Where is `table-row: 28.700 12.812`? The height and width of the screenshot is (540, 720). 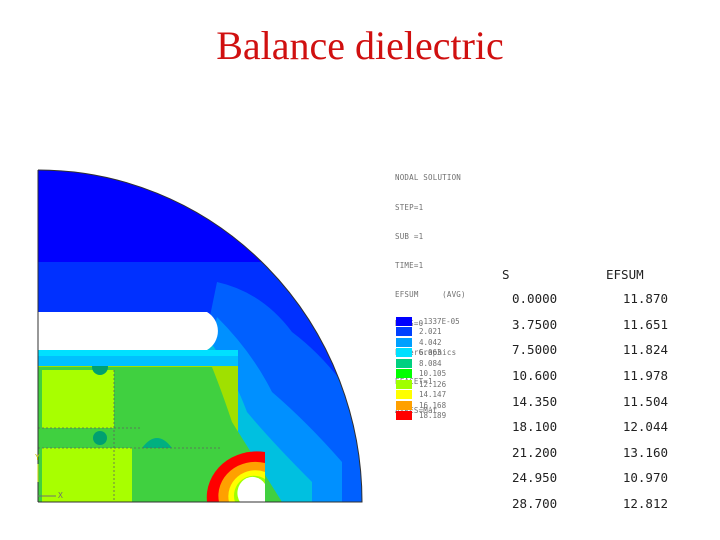 table-row: 28.700 12.812 is located at coordinates (587, 504).